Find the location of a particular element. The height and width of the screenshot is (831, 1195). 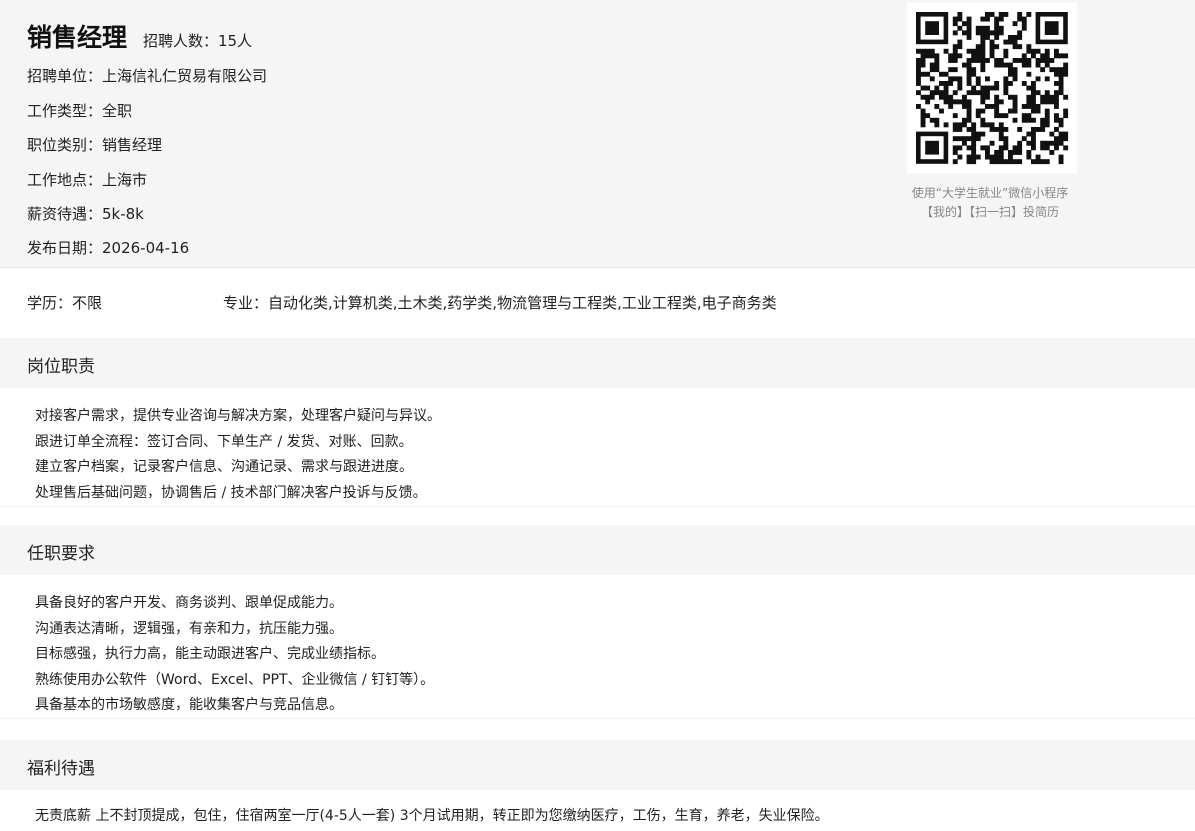

section-qualifications-title: 任职要求 is located at coordinates (61, 554).